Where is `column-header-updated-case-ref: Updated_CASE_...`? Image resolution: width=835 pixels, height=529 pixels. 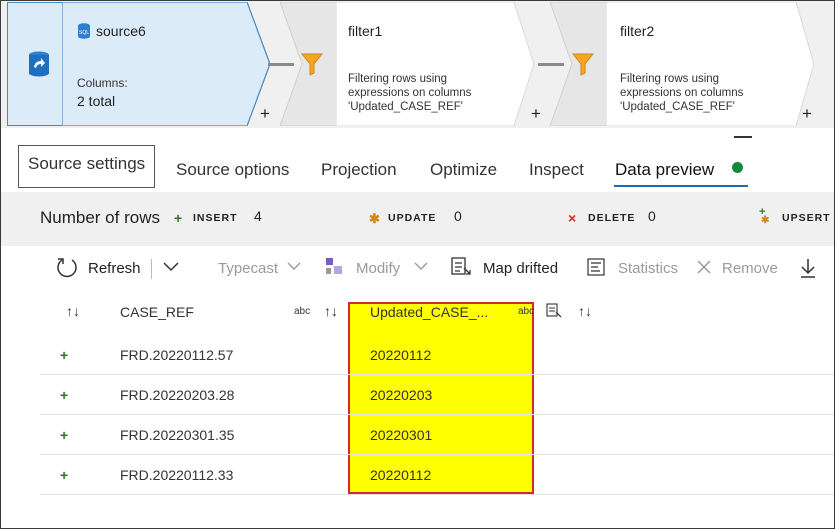
column-header-updated-case-ref: Updated_CASE_... is located at coordinates (429, 312).